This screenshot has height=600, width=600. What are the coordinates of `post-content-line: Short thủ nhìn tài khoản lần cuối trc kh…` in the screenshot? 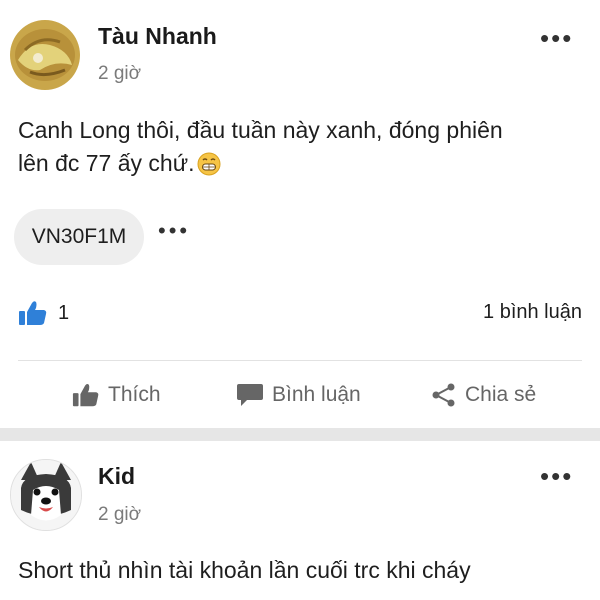 It's located at (244, 570).